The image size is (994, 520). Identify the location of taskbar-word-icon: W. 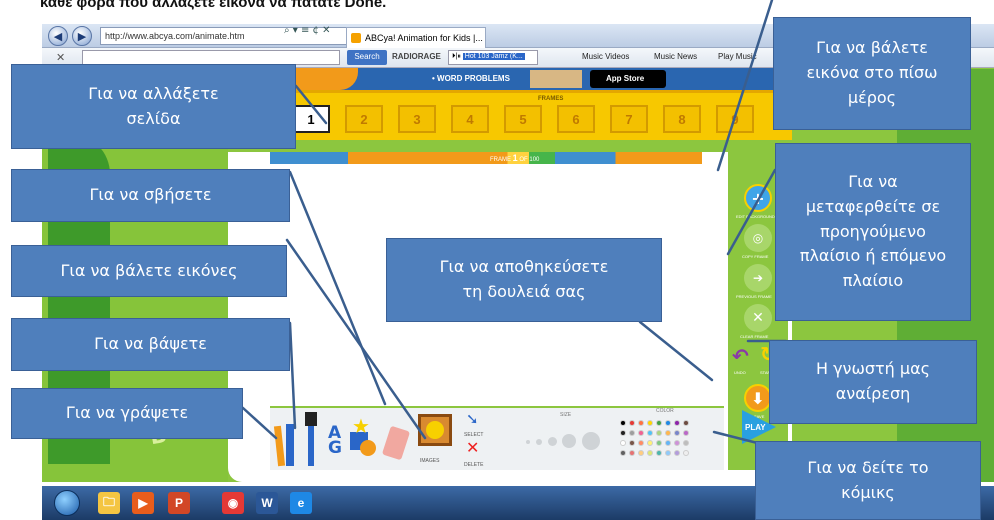
(267, 503).